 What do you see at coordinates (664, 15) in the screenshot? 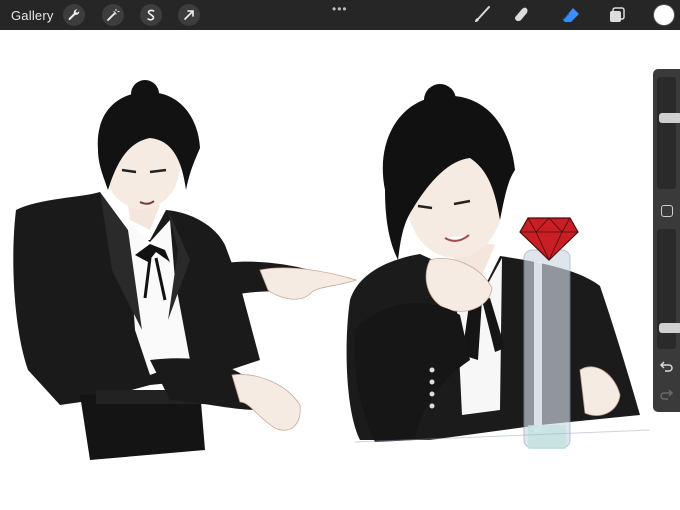
I see `color-swatch-button` at bounding box center [664, 15].